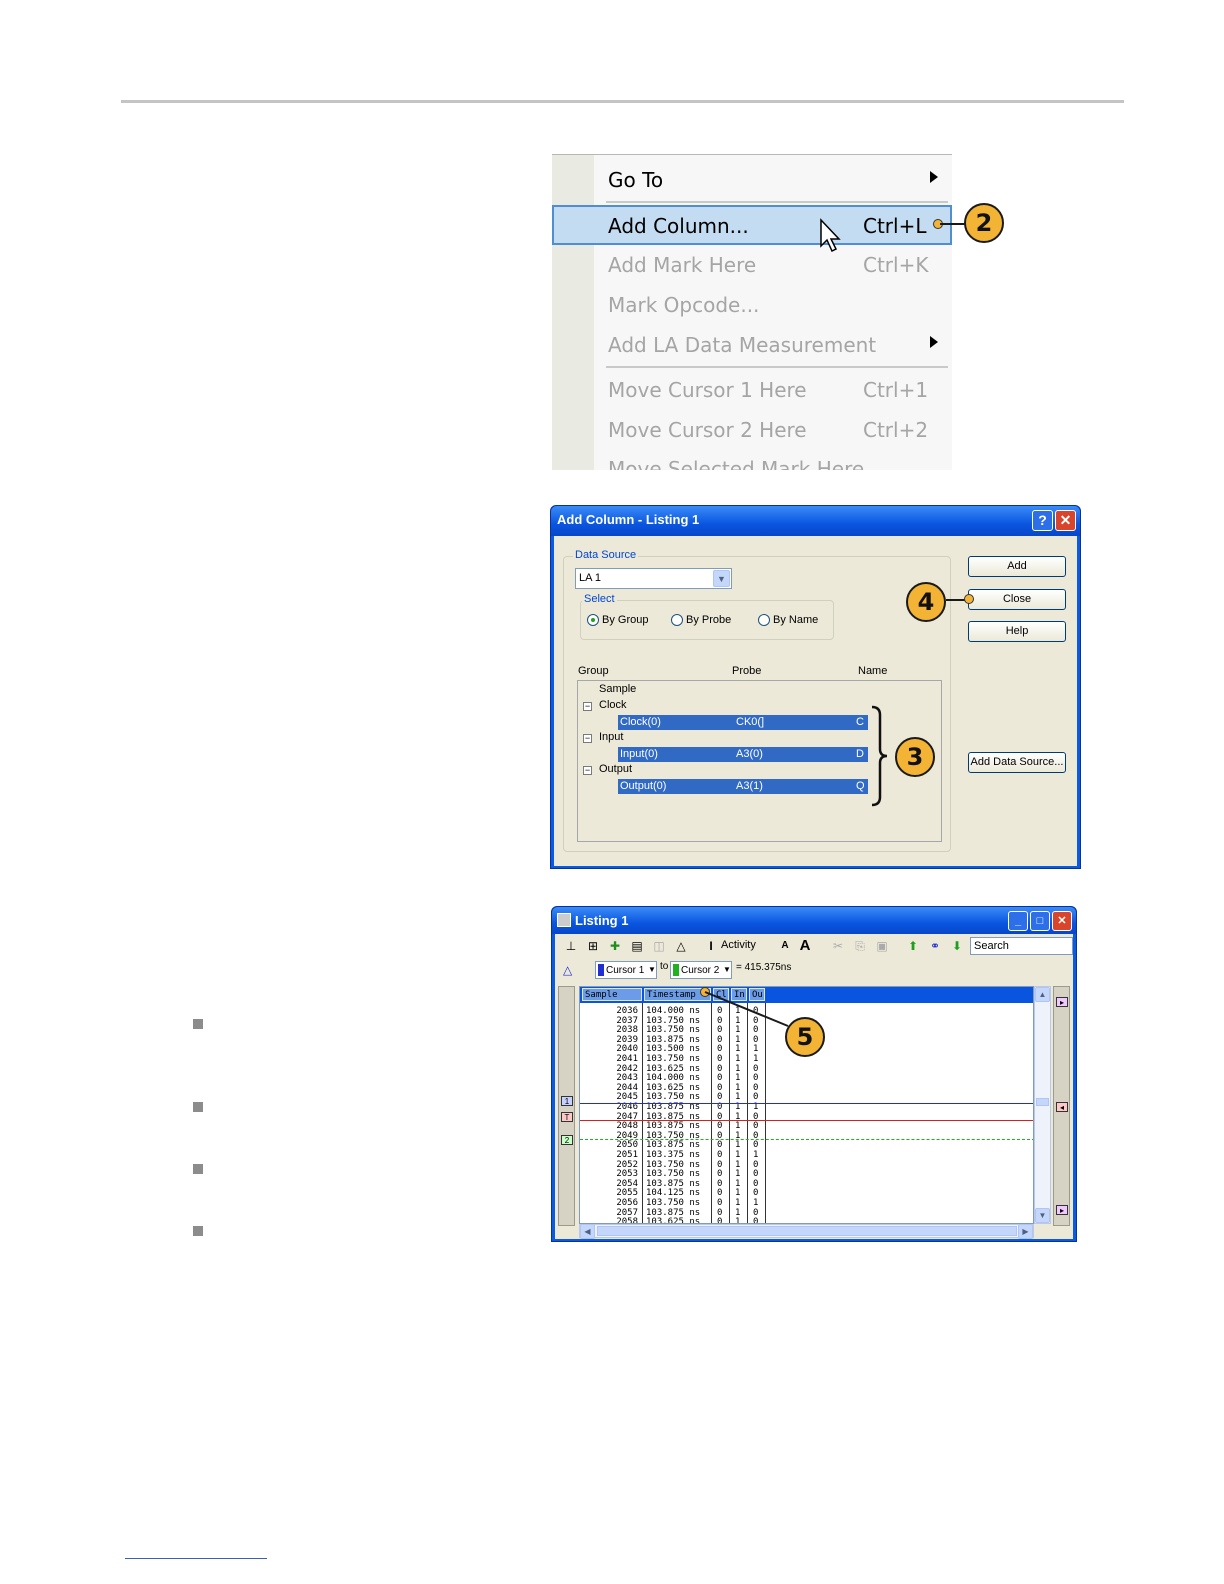  What do you see at coordinates (680, 1040) in the screenshot?
I see `table-row: 2039 103.875 ns 0 1 0` at bounding box center [680, 1040].